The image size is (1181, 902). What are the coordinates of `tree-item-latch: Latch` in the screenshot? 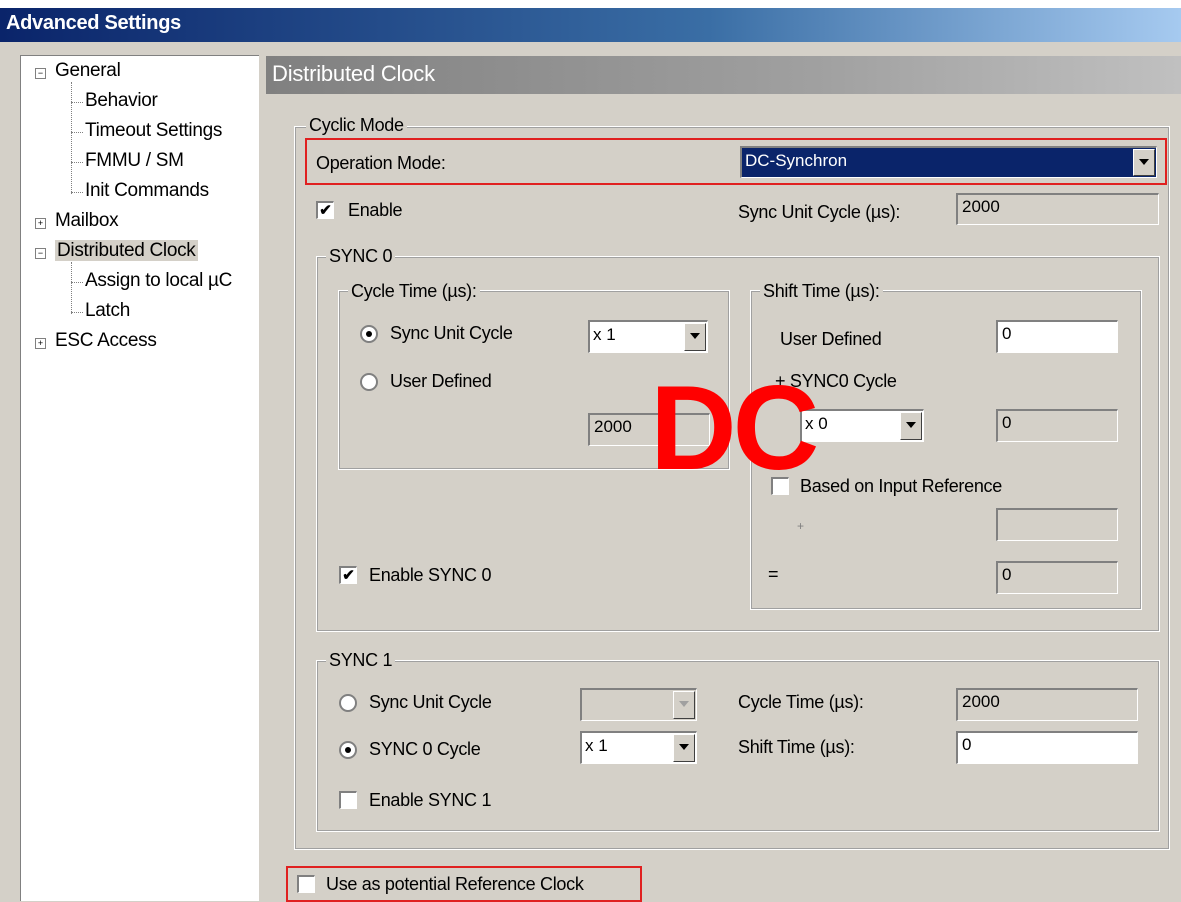 It's located at (107, 311).